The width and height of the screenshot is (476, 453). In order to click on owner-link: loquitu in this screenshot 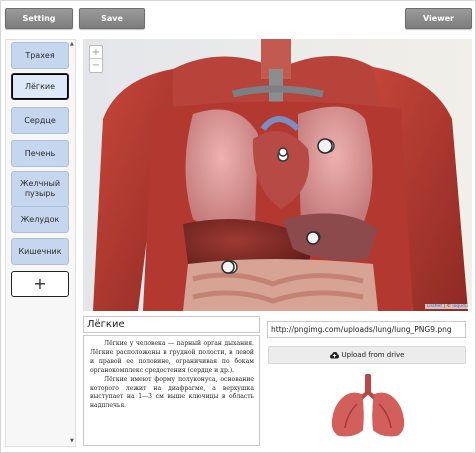, I will do `click(460, 306)`.